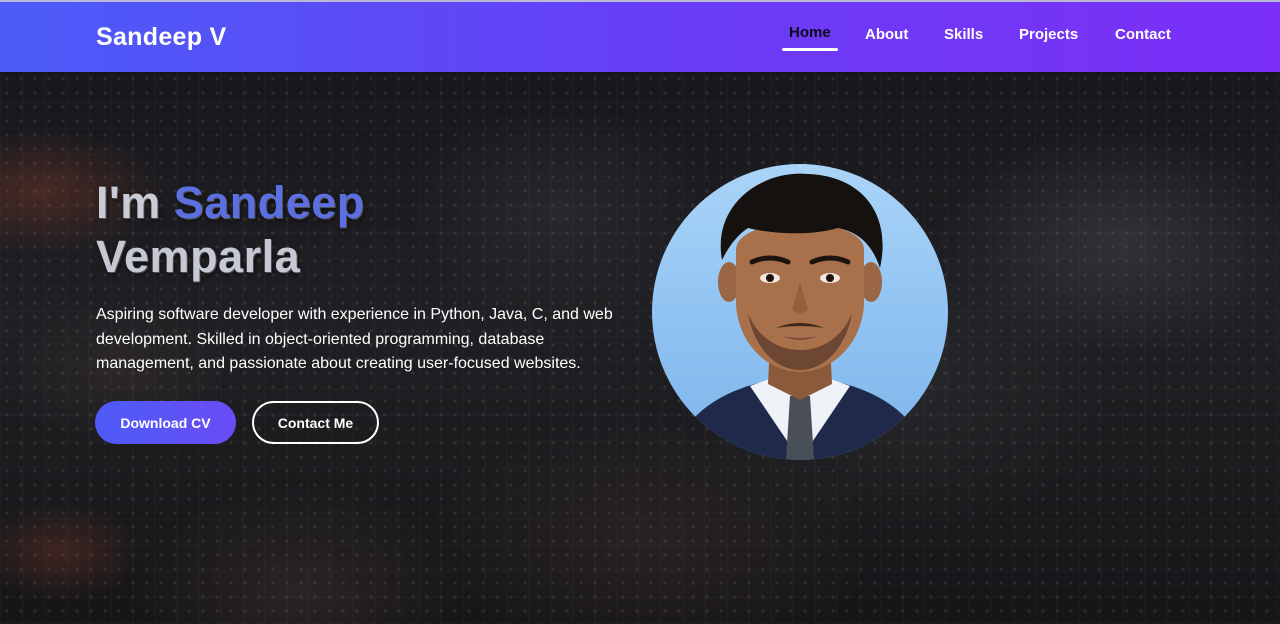 Image resolution: width=1280 pixels, height=624 pixels. I want to click on download-cv-button: Download CV, so click(165, 422).